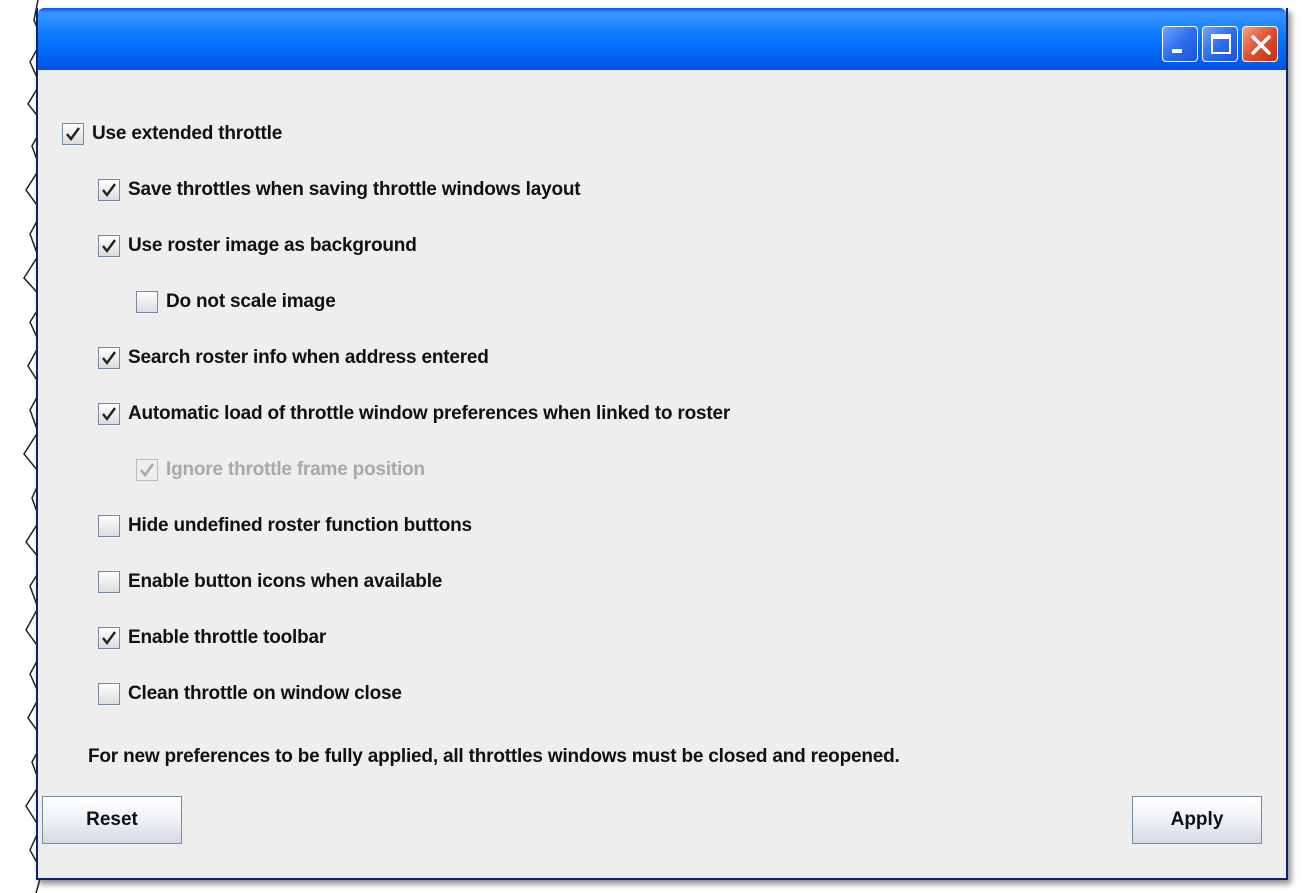  What do you see at coordinates (1180, 44) in the screenshot?
I see `minimize-button` at bounding box center [1180, 44].